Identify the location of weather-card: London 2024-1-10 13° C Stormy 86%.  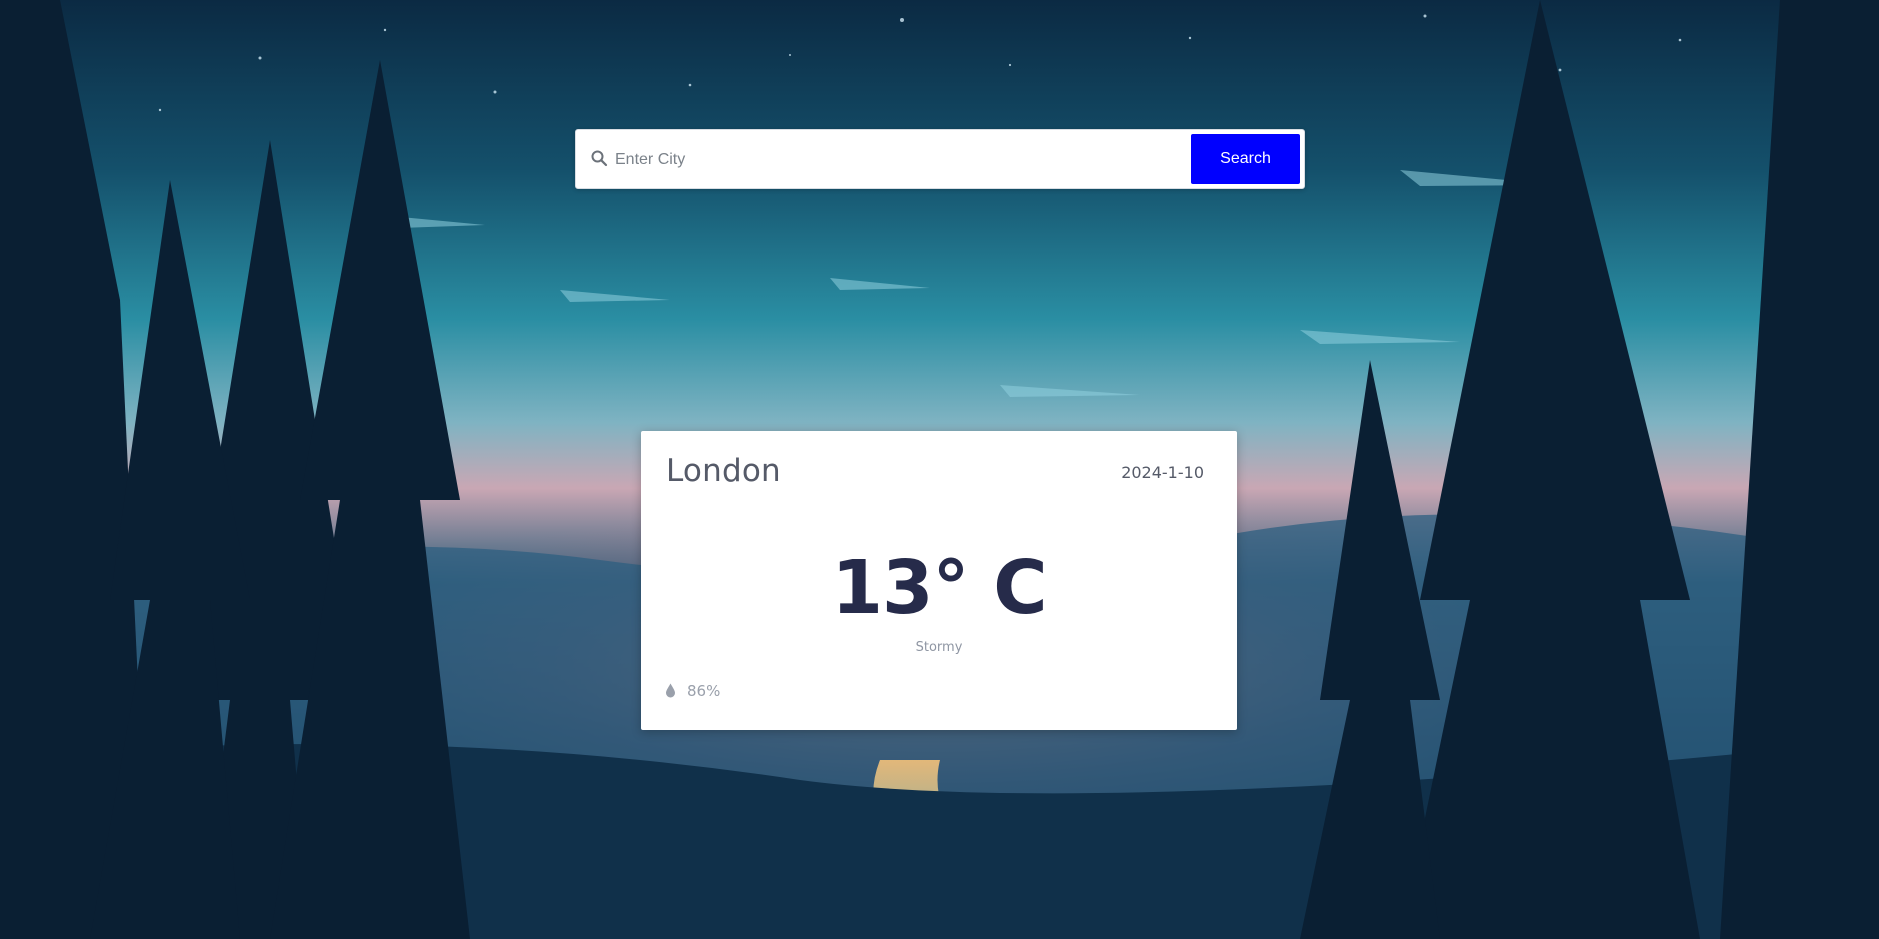
(939, 580).